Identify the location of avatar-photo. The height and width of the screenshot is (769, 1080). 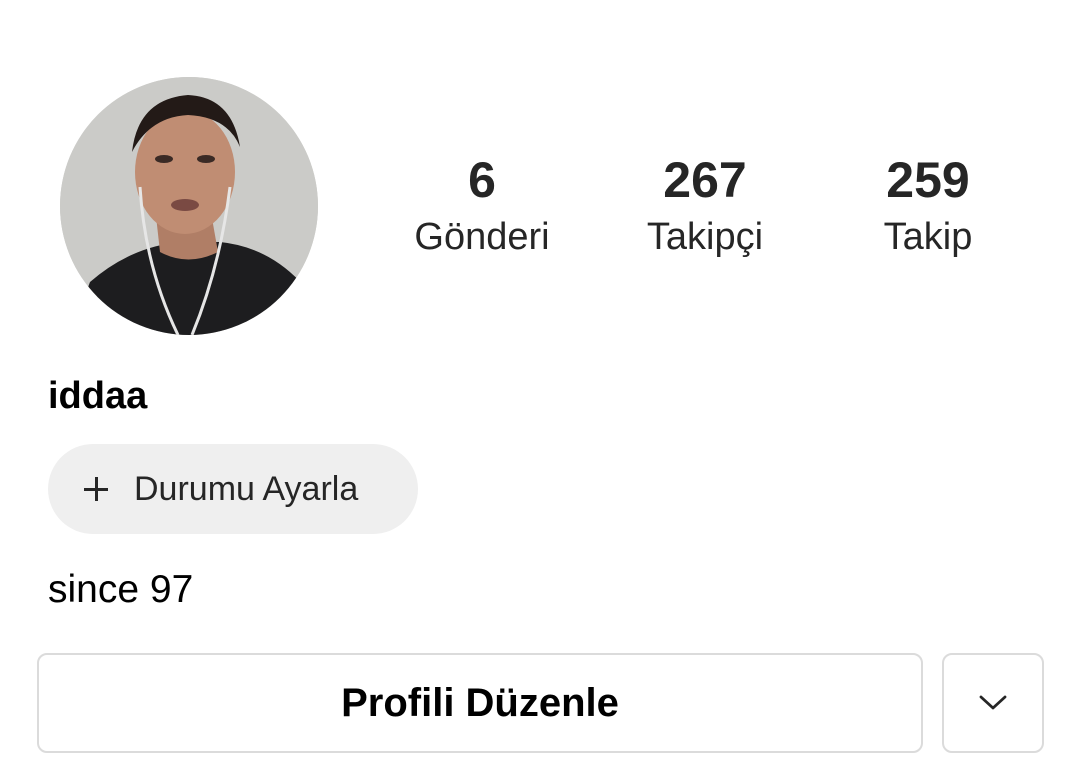
(189, 206).